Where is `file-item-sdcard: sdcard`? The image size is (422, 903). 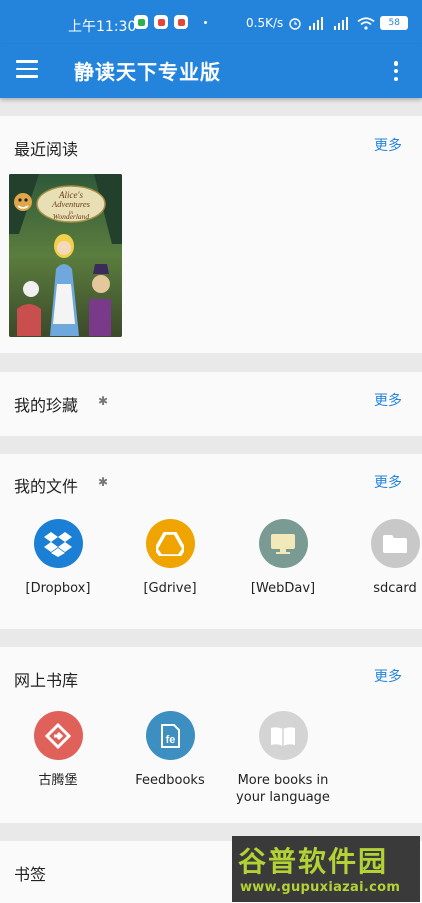 file-item-sdcard: sdcard is located at coordinates (383, 558).